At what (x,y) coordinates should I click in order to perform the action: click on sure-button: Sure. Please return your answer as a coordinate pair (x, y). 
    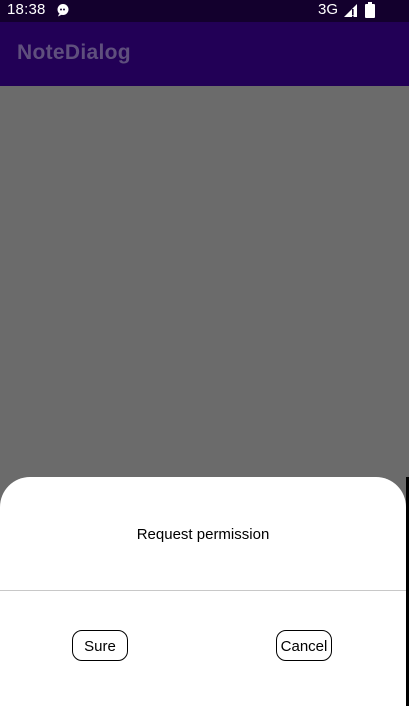
    Looking at the image, I should click on (100, 645).